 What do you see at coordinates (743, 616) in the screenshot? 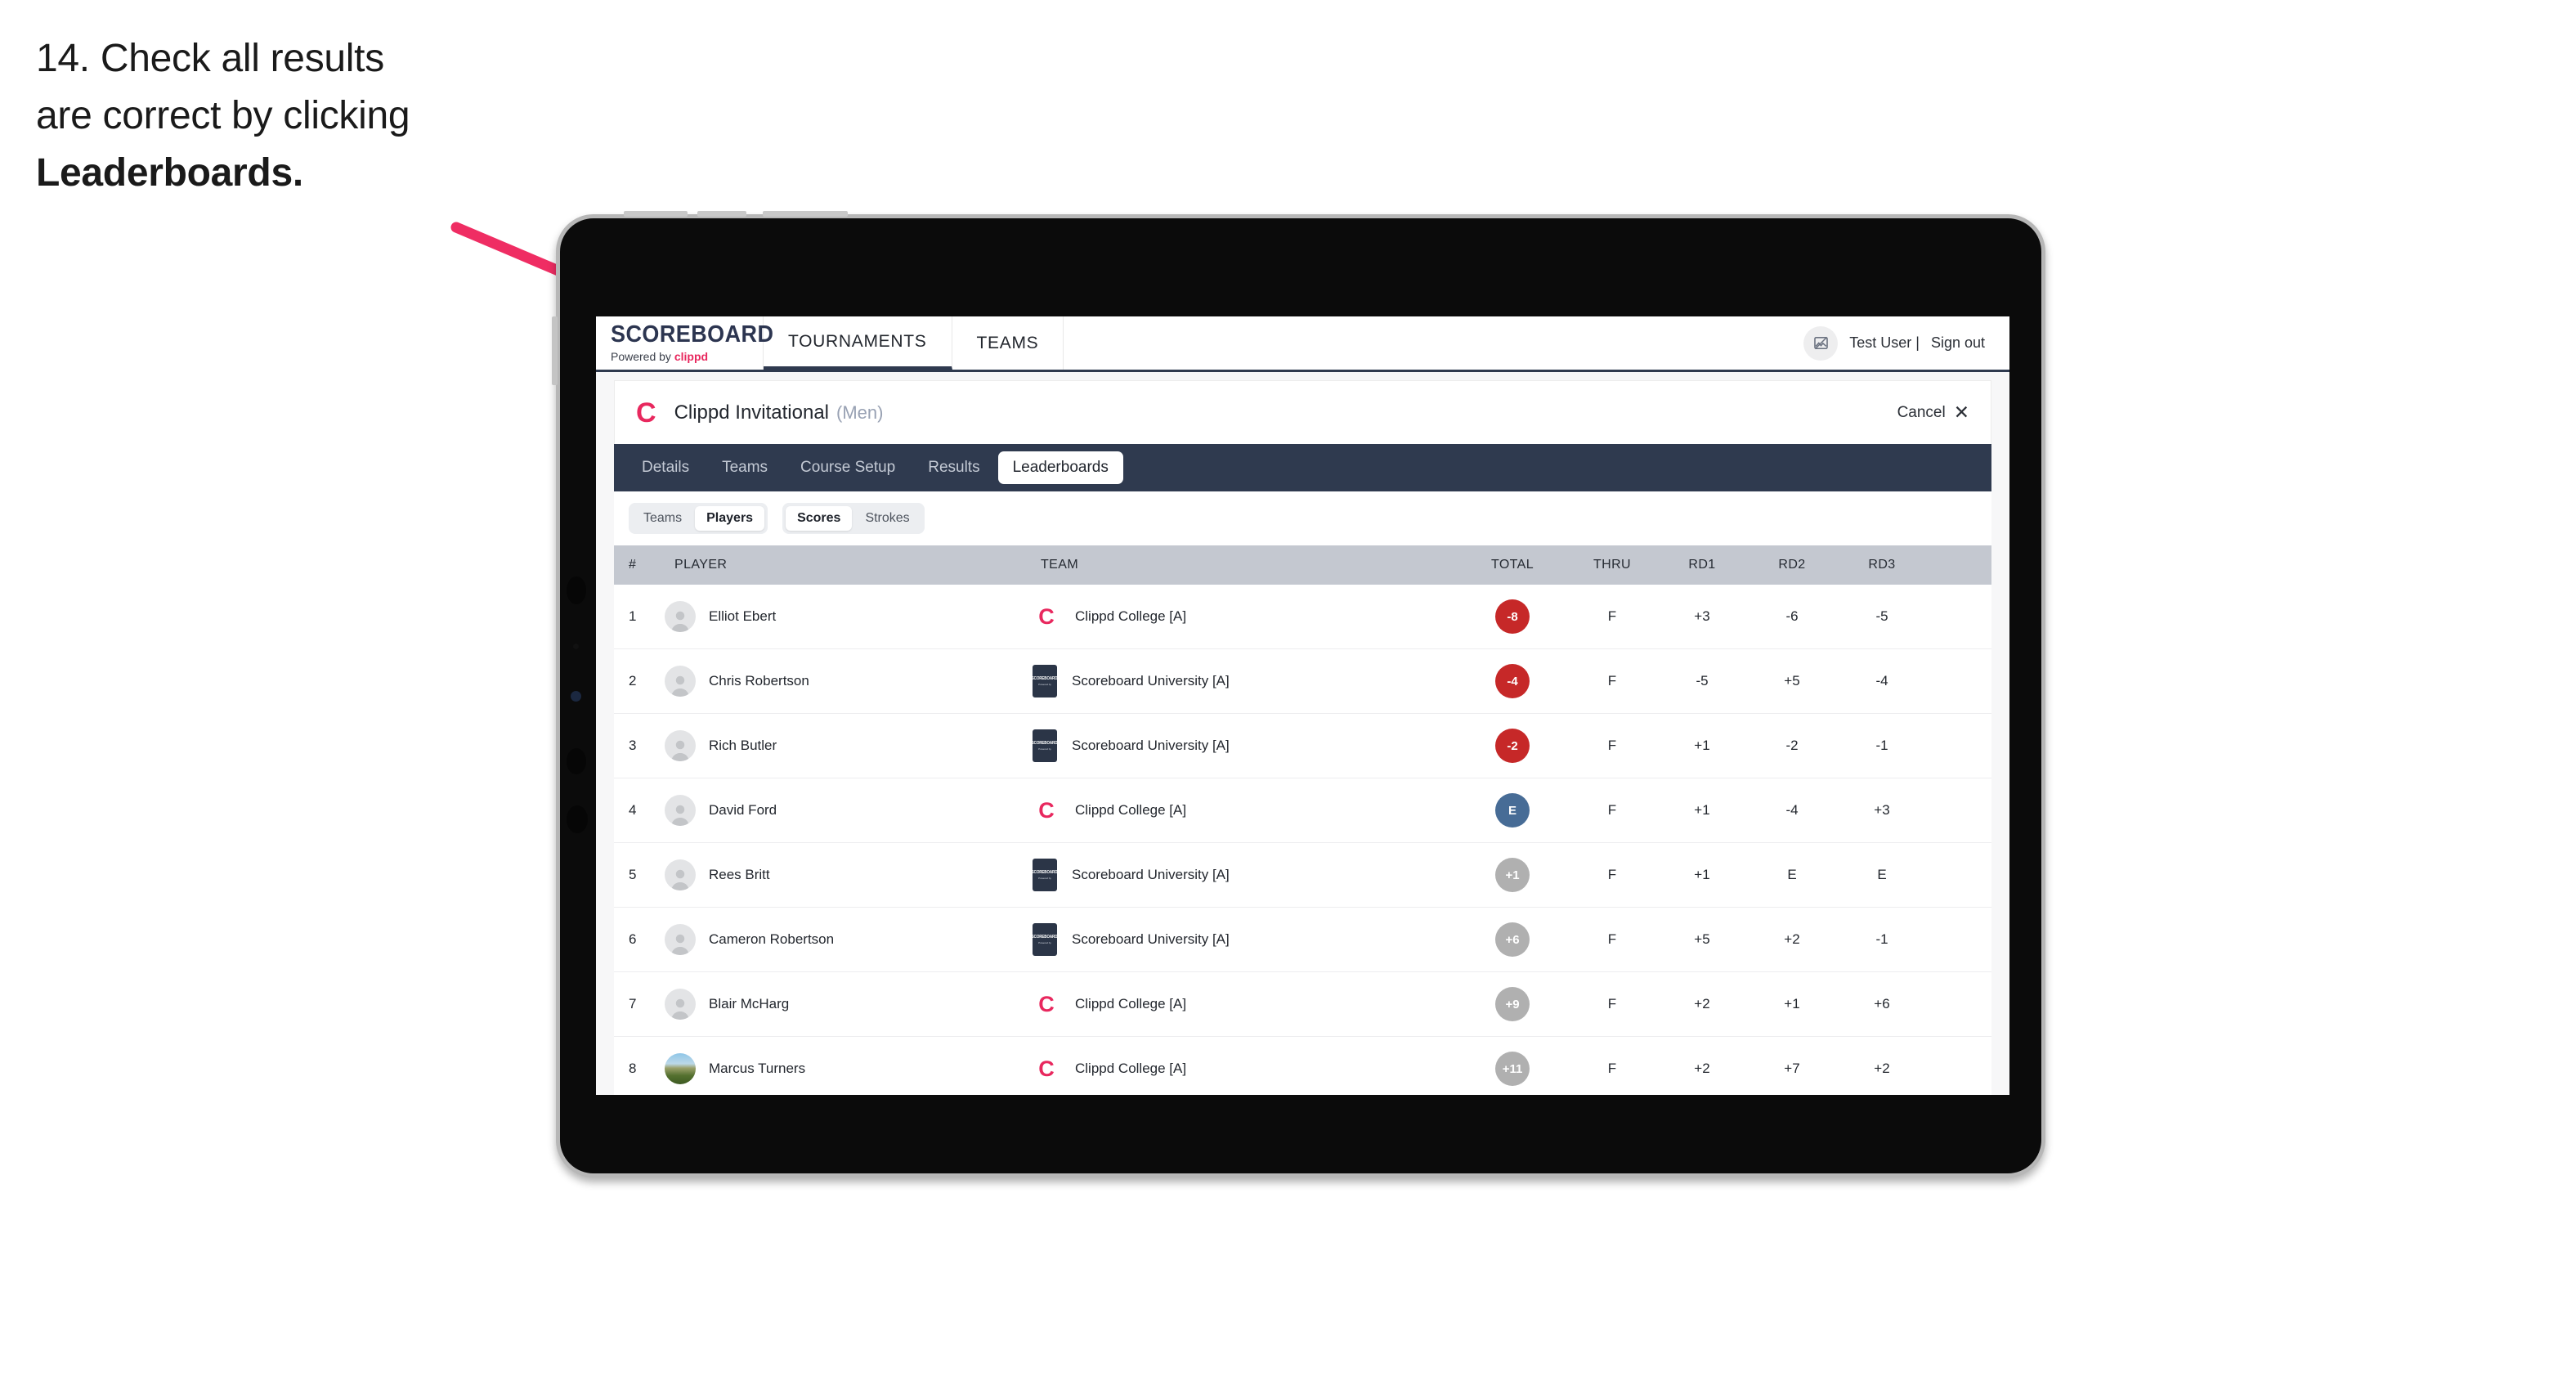
I see `player-name: Elliot Ebert` at bounding box center [743, 616].